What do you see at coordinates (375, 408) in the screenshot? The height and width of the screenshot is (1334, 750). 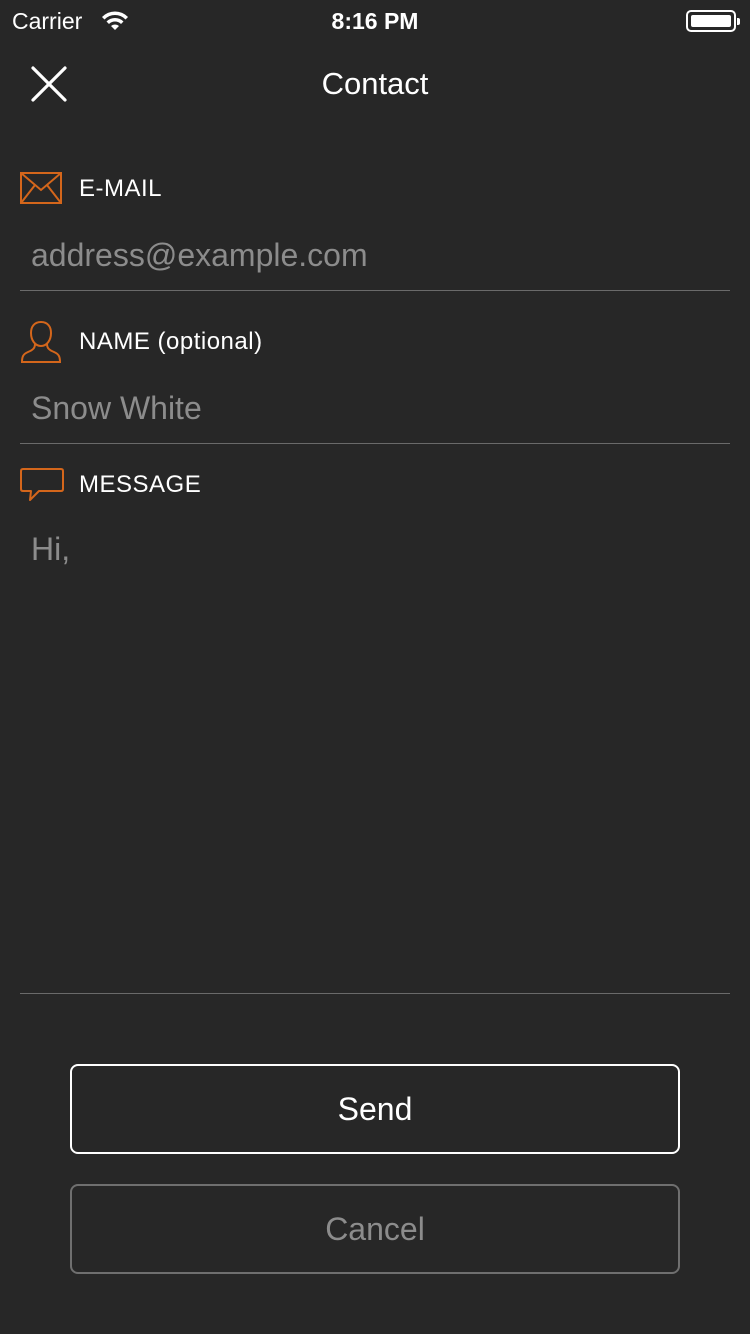 I see `name-field` at bounding box center [375, 408].